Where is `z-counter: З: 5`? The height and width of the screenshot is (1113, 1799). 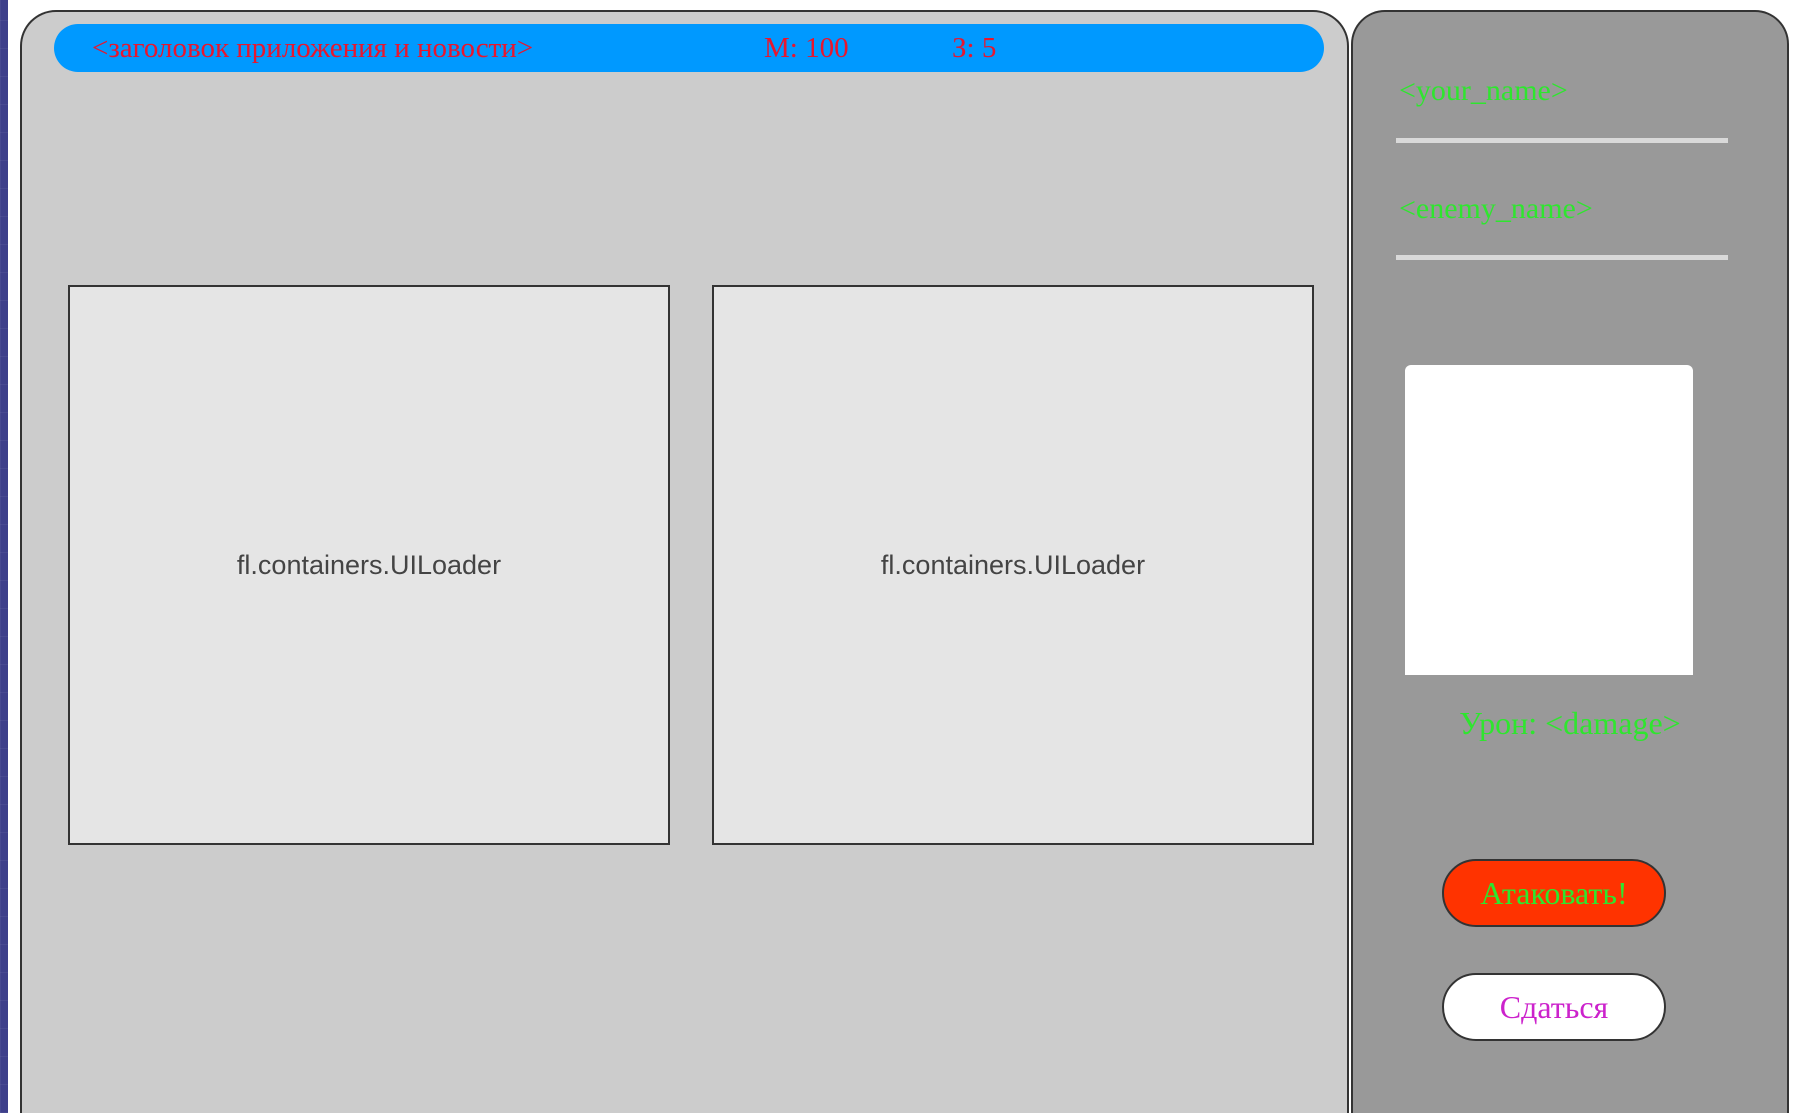 z-counter: З: 5 is located at coordinates (974, 48).